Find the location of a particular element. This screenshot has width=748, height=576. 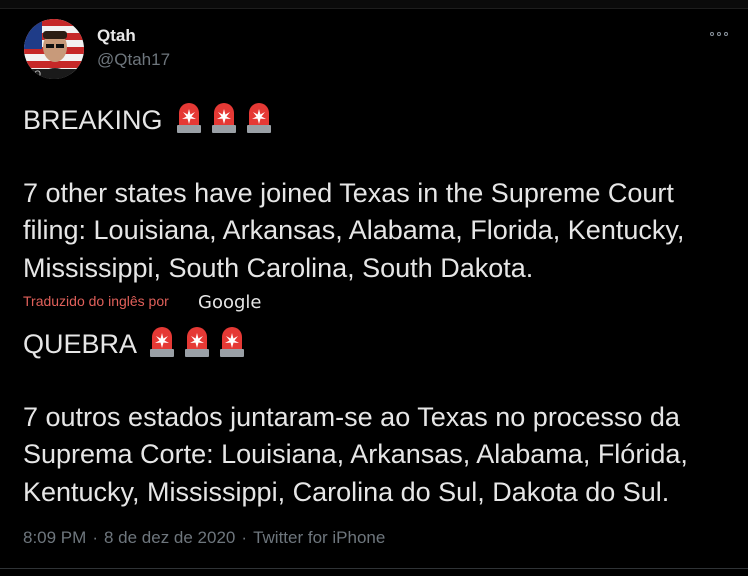

tweet-source: Twitter for iPhone is located at coordinates (319, 537).